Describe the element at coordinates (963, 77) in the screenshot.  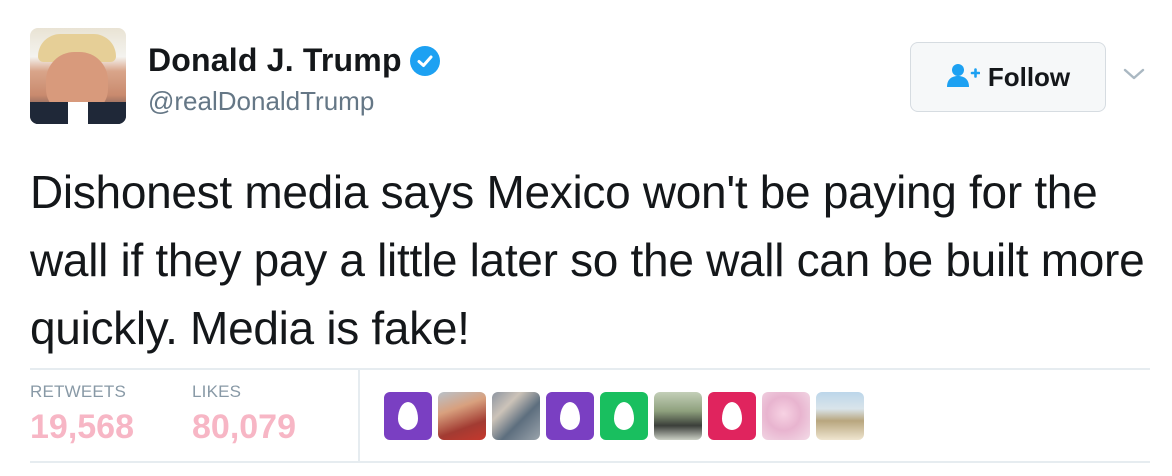
I see `add-user-icon` at that location.